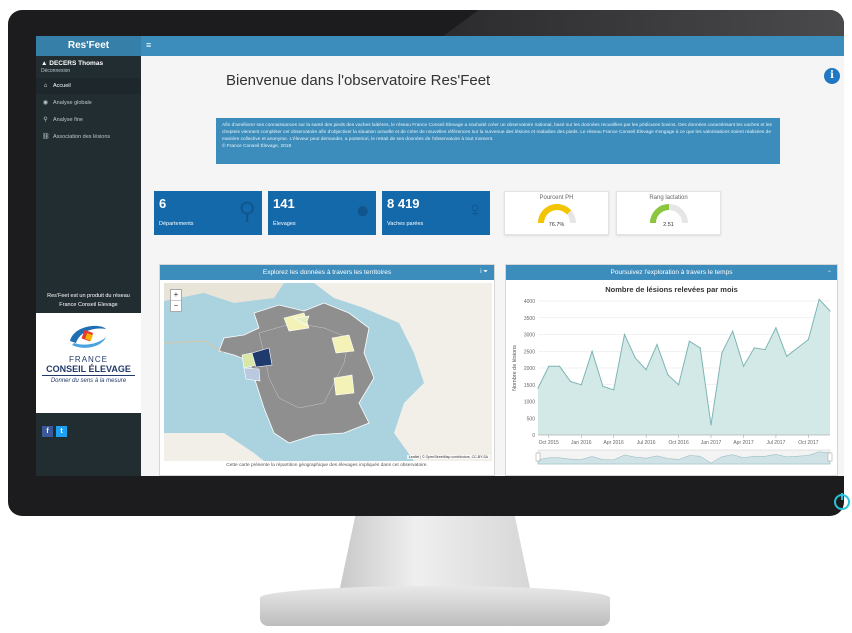 Image resolution: width=852 pixels, height=633 pixels. I want to click on logo-tagline: Donner du sens à la mesure, so click(88, 381).